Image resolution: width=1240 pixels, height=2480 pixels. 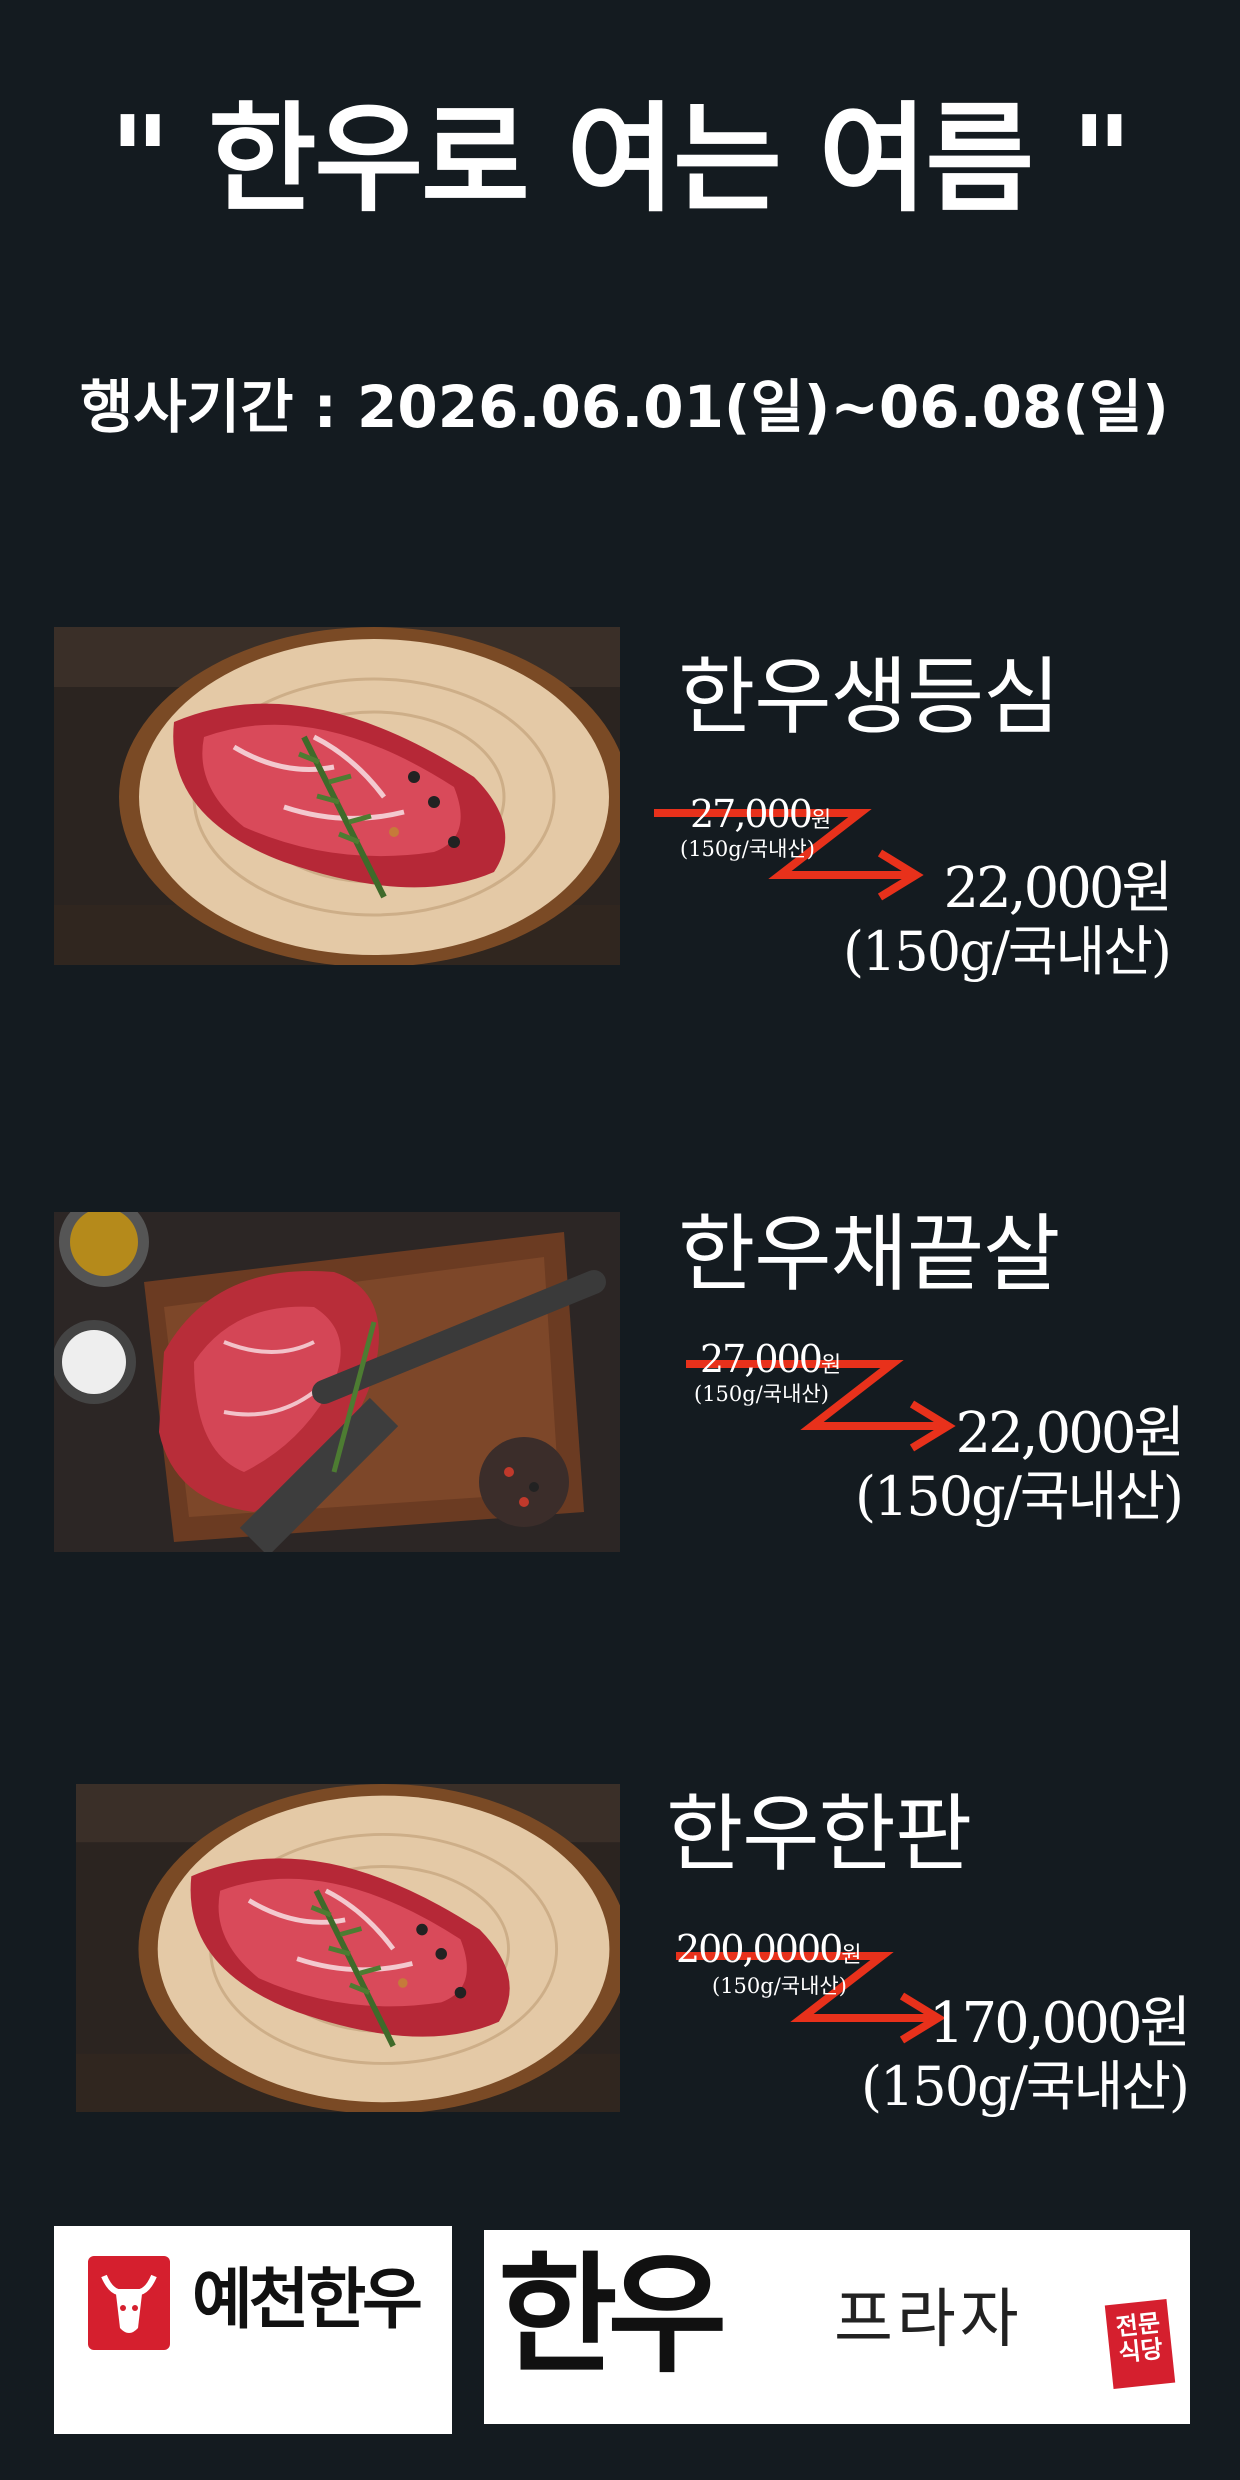 I want to click on page-title: " 한우로 여는 여름 ", so click(x=620, y=159).